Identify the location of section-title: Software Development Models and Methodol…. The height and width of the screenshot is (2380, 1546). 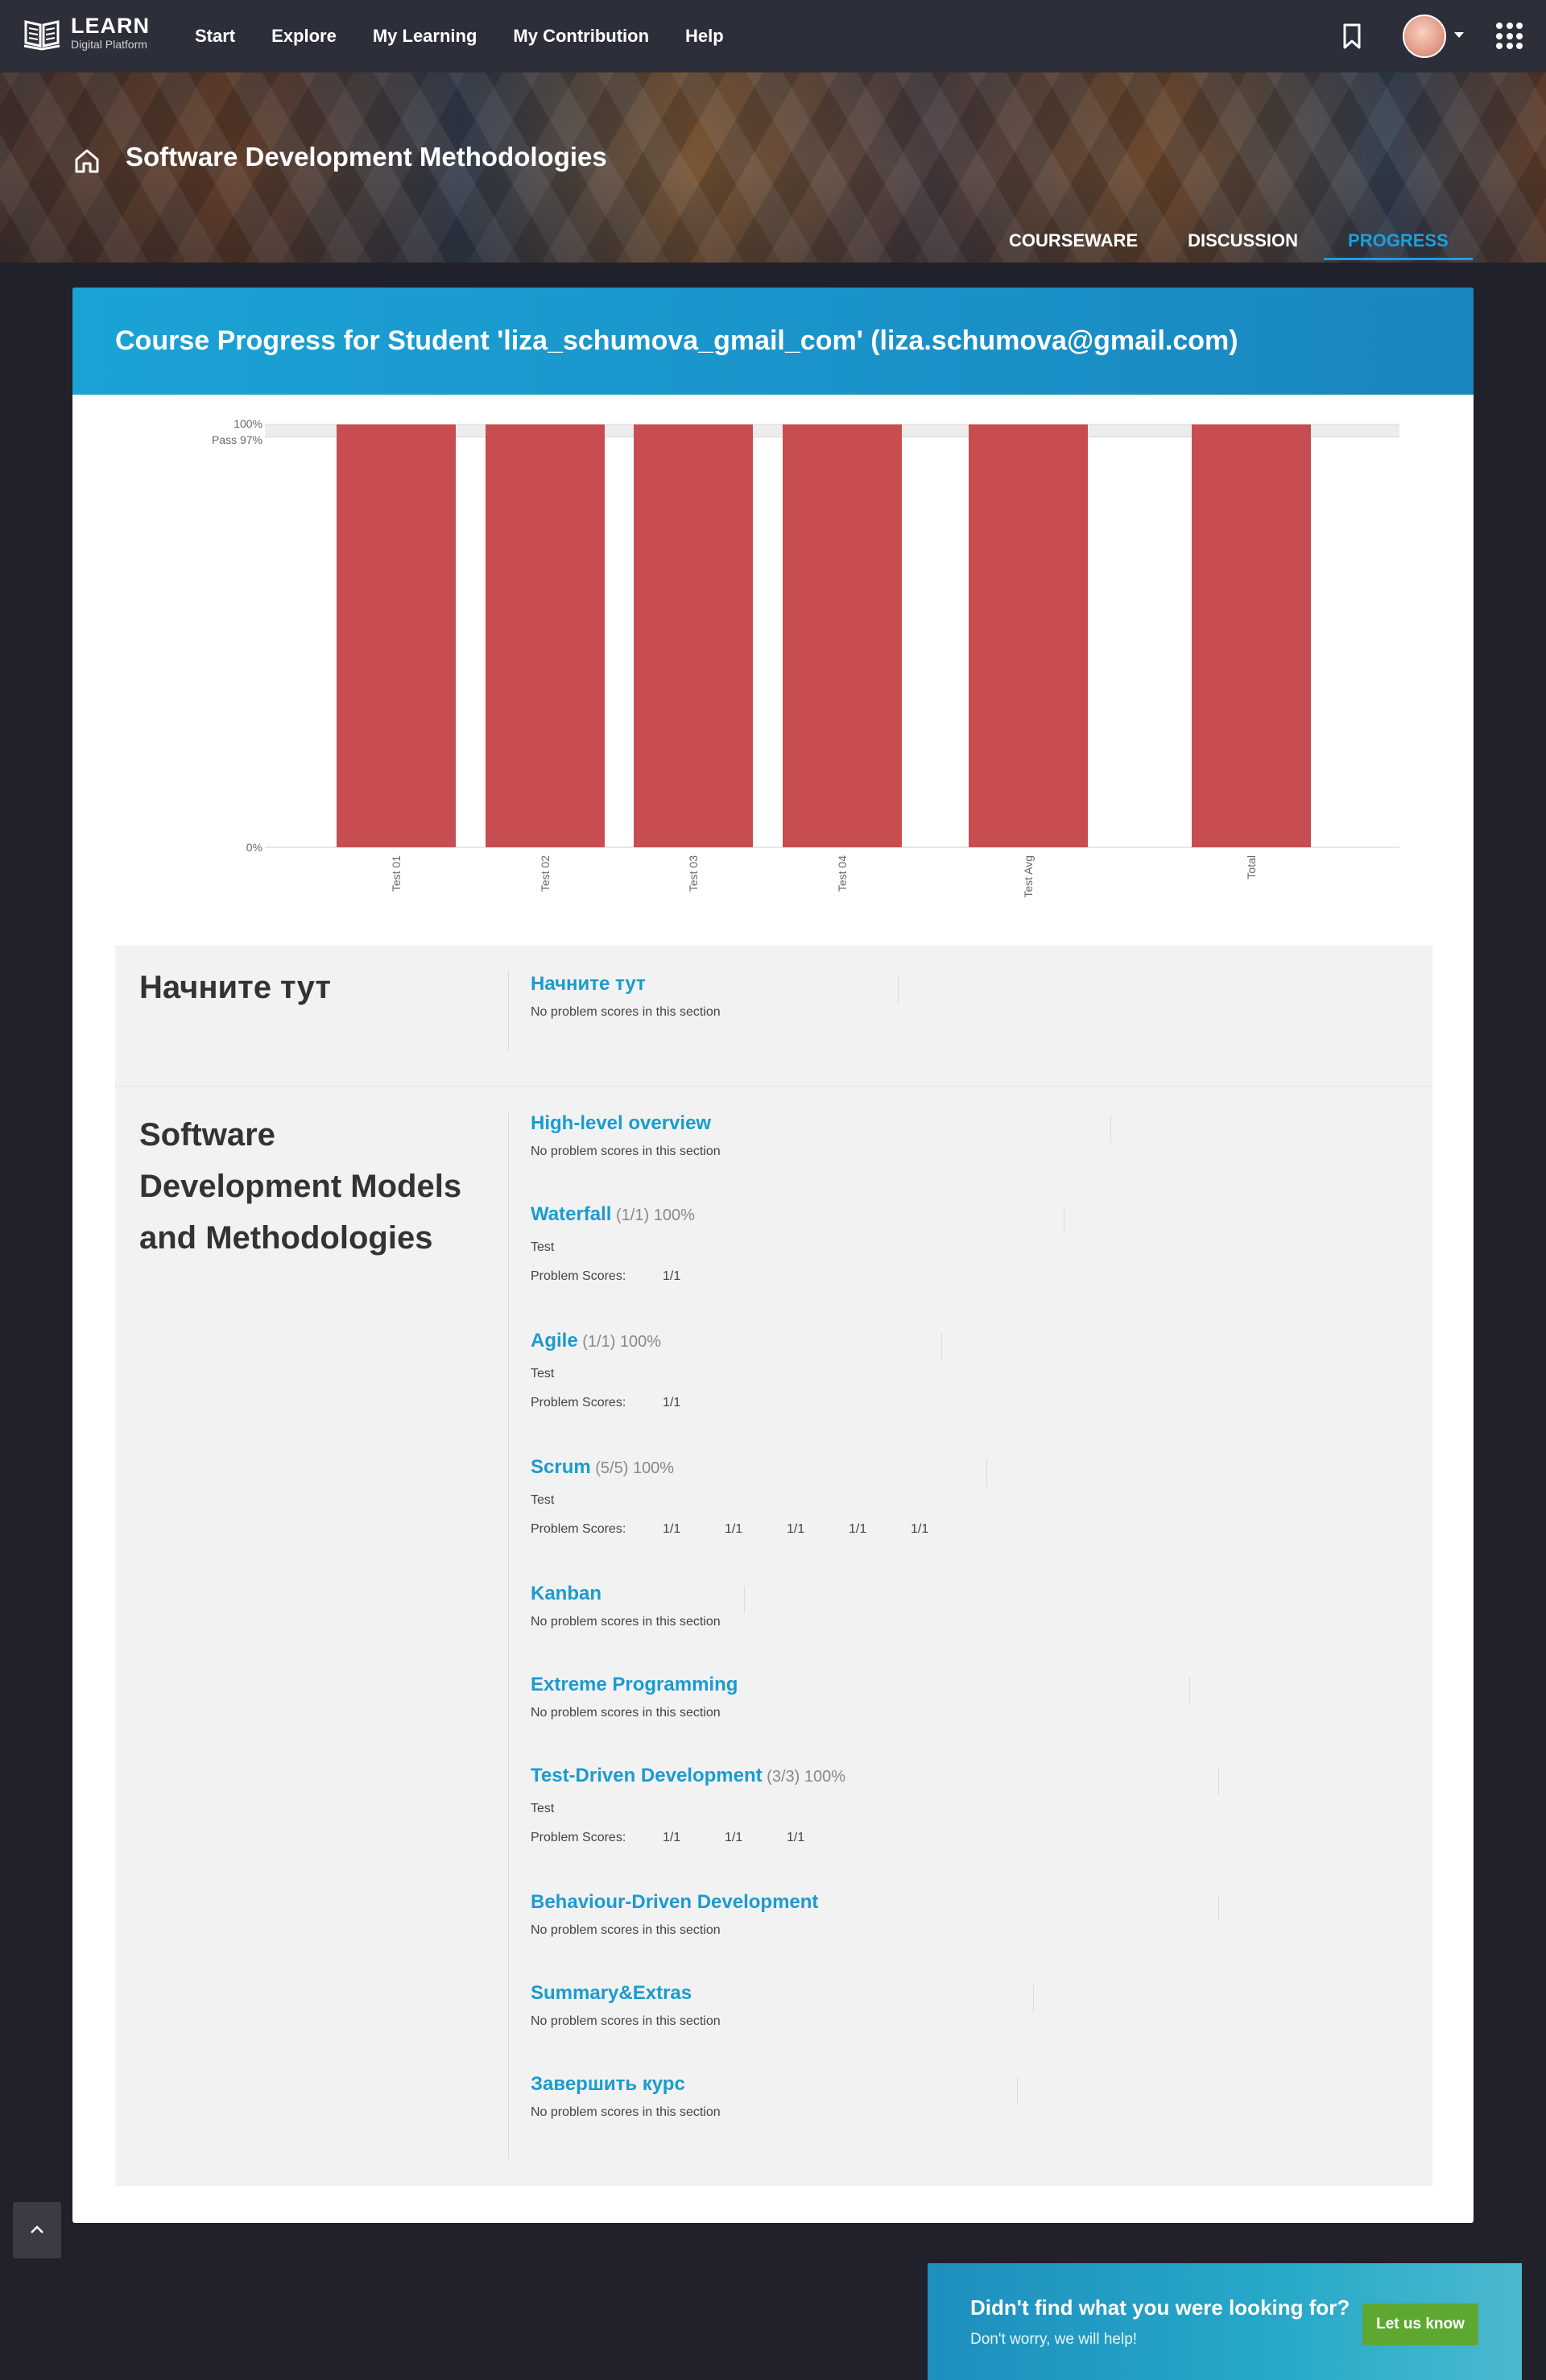
(300, 1186).